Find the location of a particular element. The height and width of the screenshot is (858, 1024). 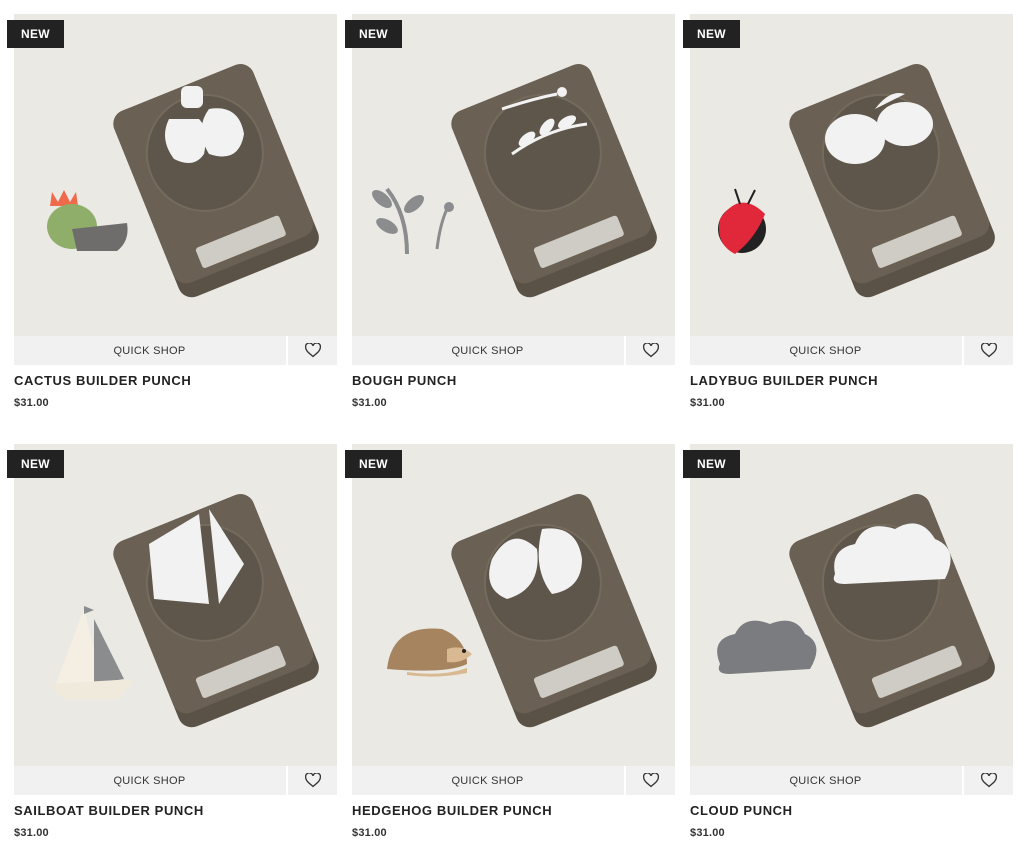

ladybug-punch-image is located at coordinates (856, 181).